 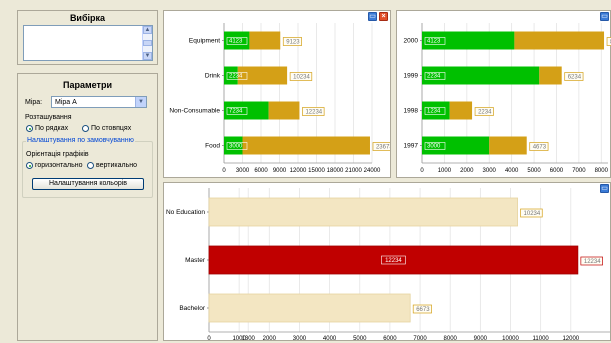 I want to click on category-label: Bachelor, so click(x=192, y=308).